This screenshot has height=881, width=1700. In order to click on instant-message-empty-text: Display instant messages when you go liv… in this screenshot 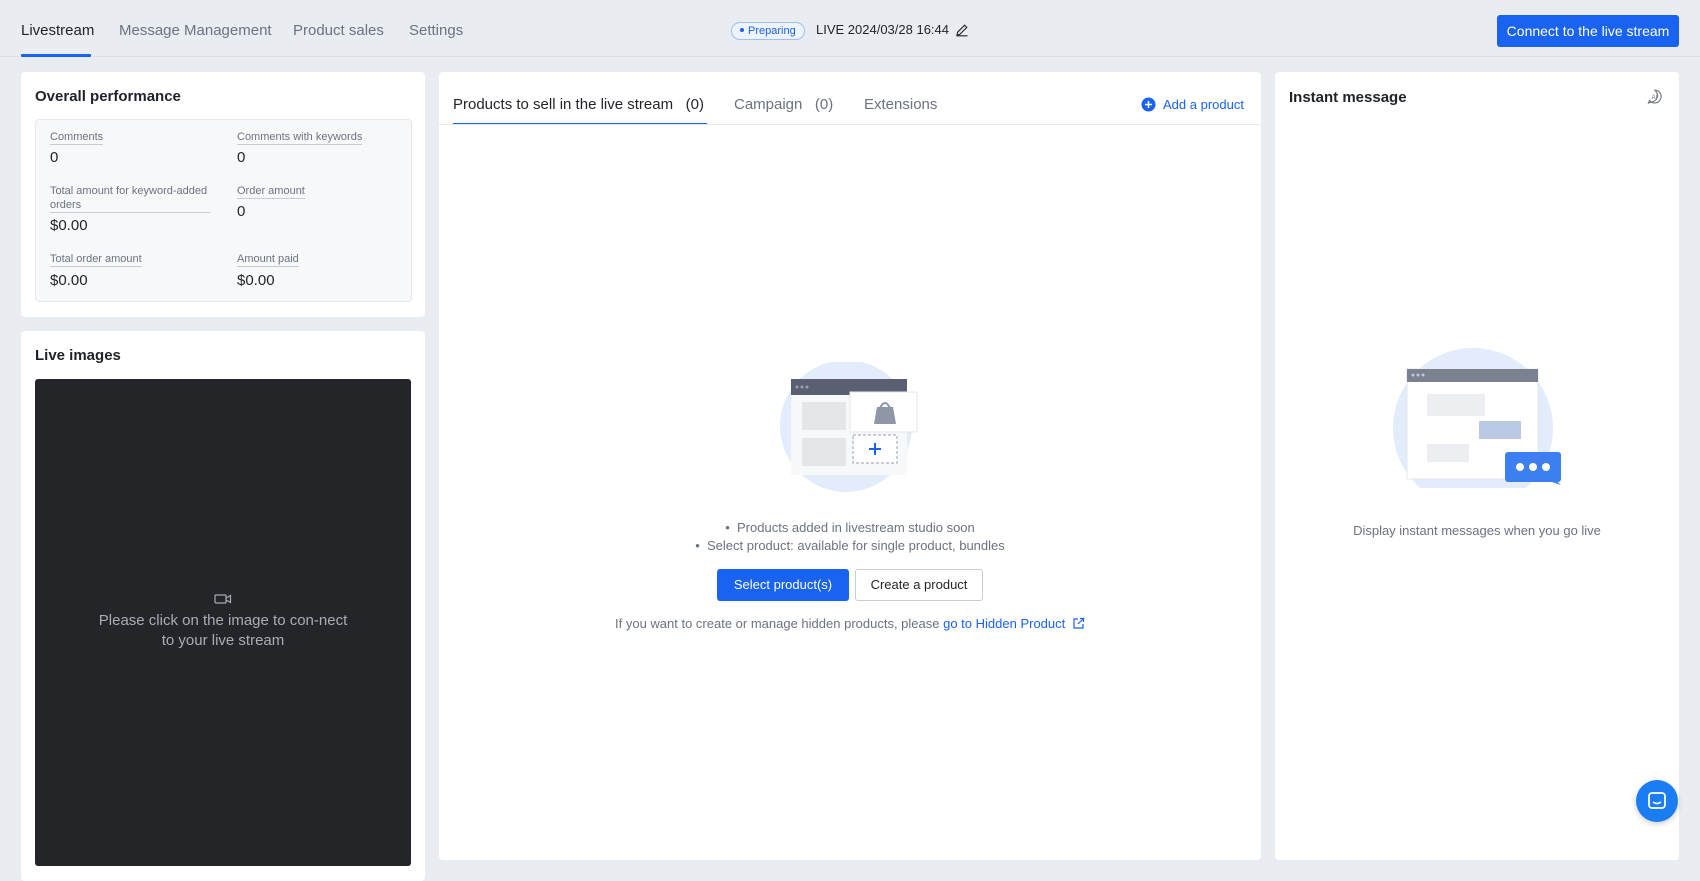, I will do `click(1477, 530)`.